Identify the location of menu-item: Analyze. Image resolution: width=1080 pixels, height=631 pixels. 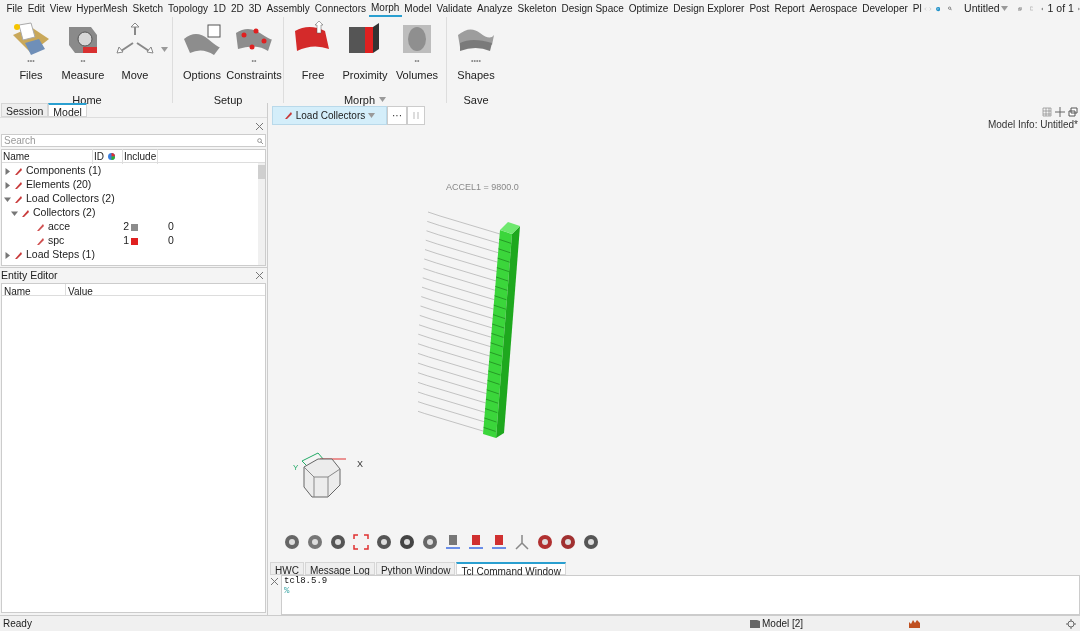
(495, 8).